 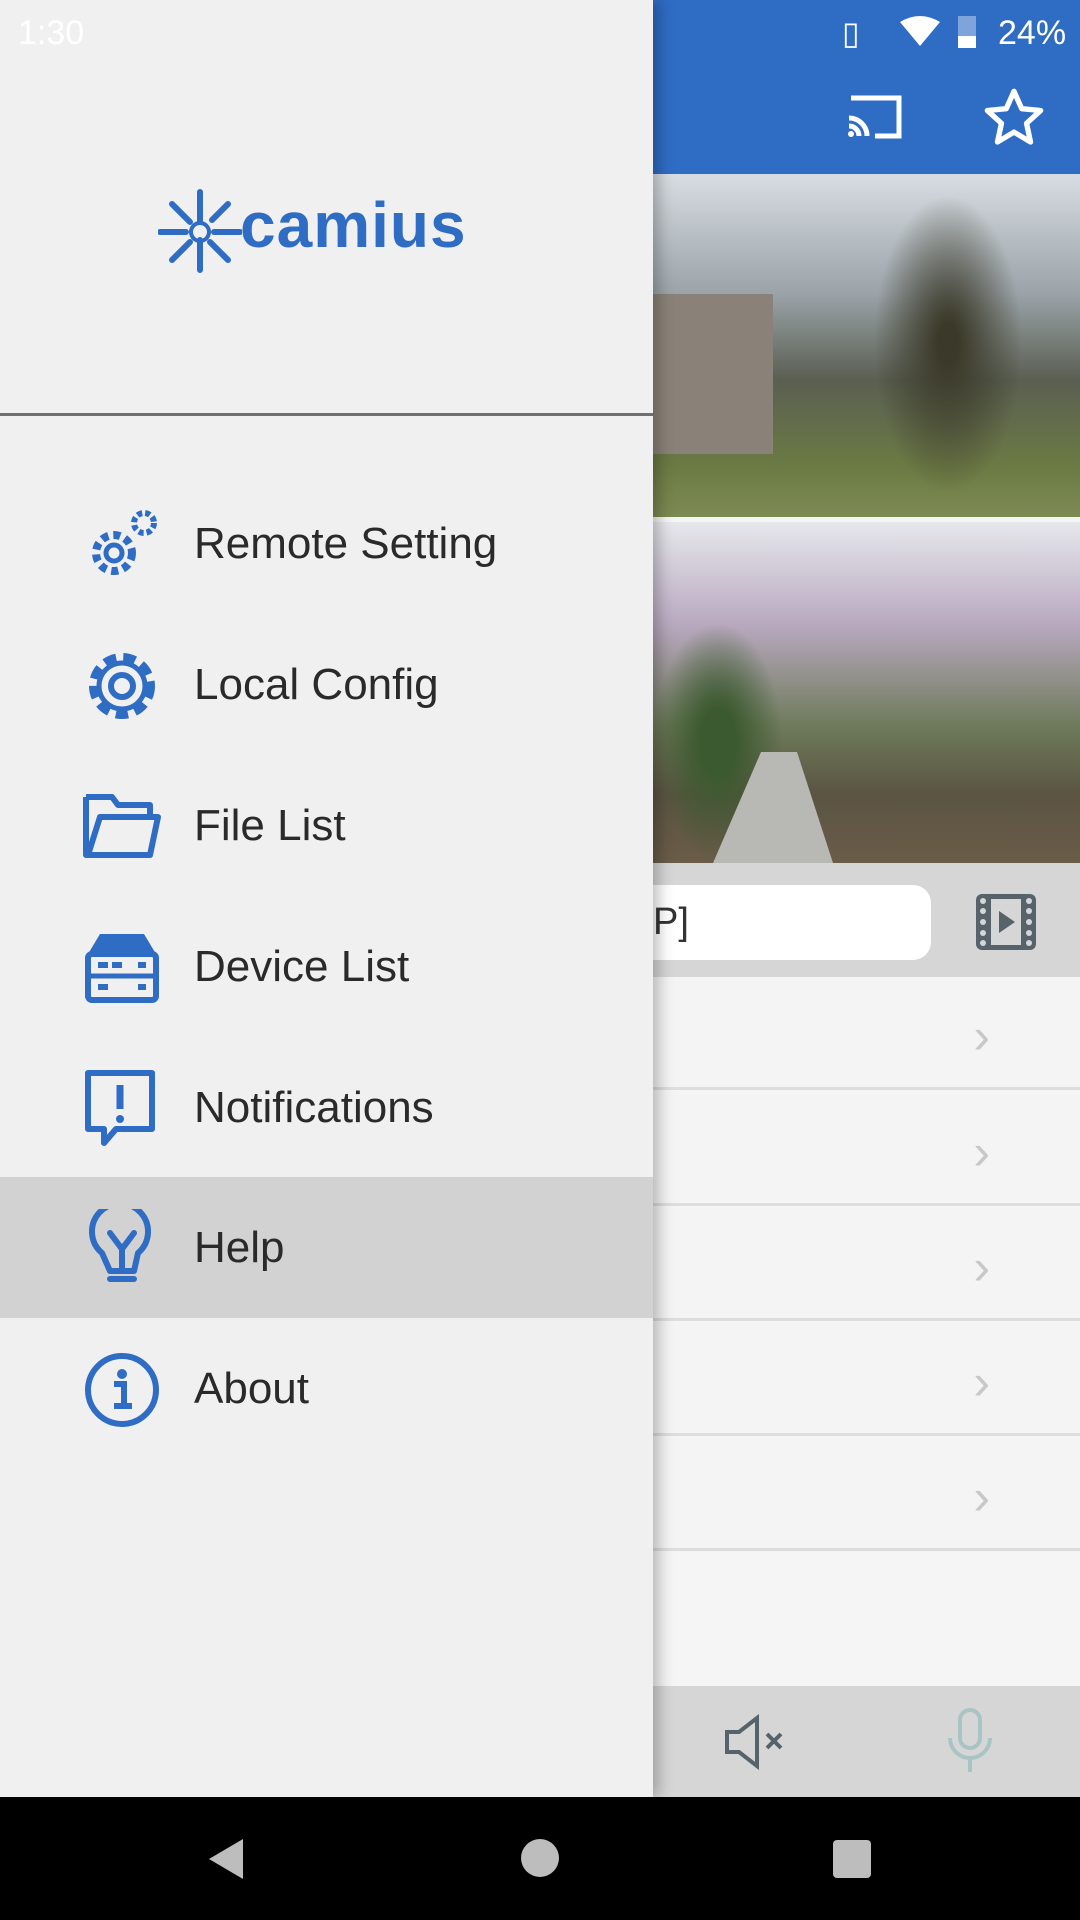 What do you see at coordinates (326, 1388) in the screenshot?
I see `menu-item-about: About` at bounding box center [326, 1388].